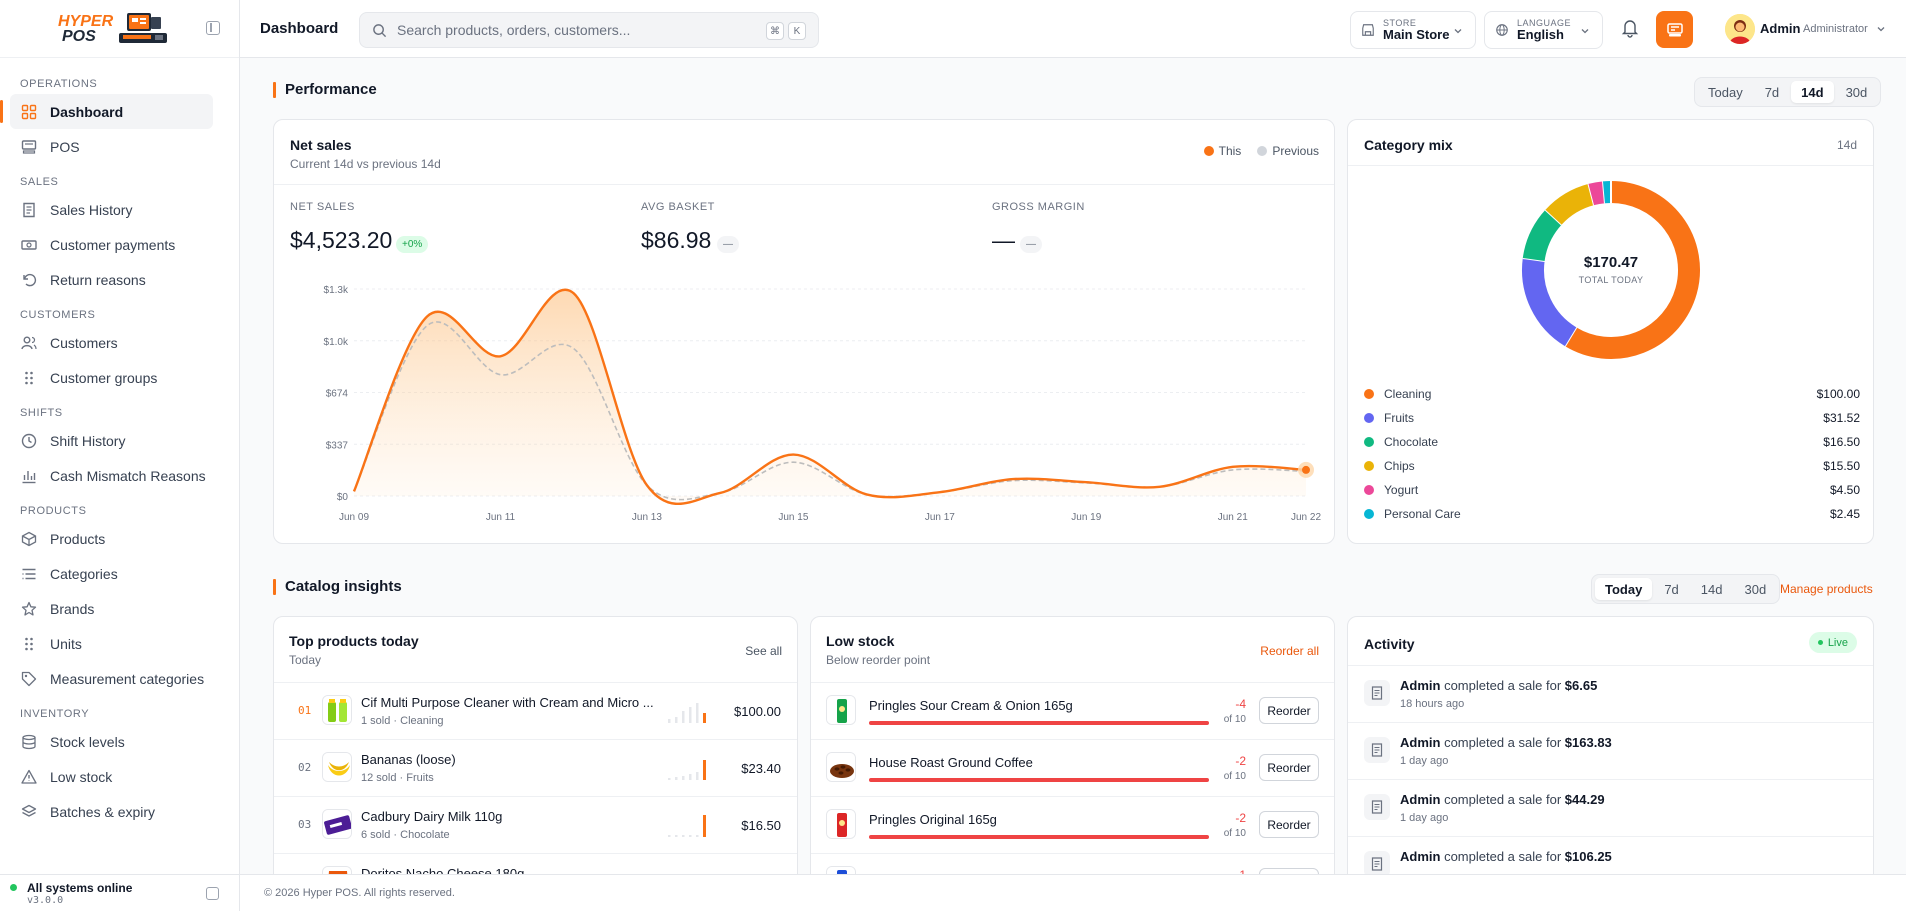  I want to click on y-tick-label: $0, so click(343, 497).